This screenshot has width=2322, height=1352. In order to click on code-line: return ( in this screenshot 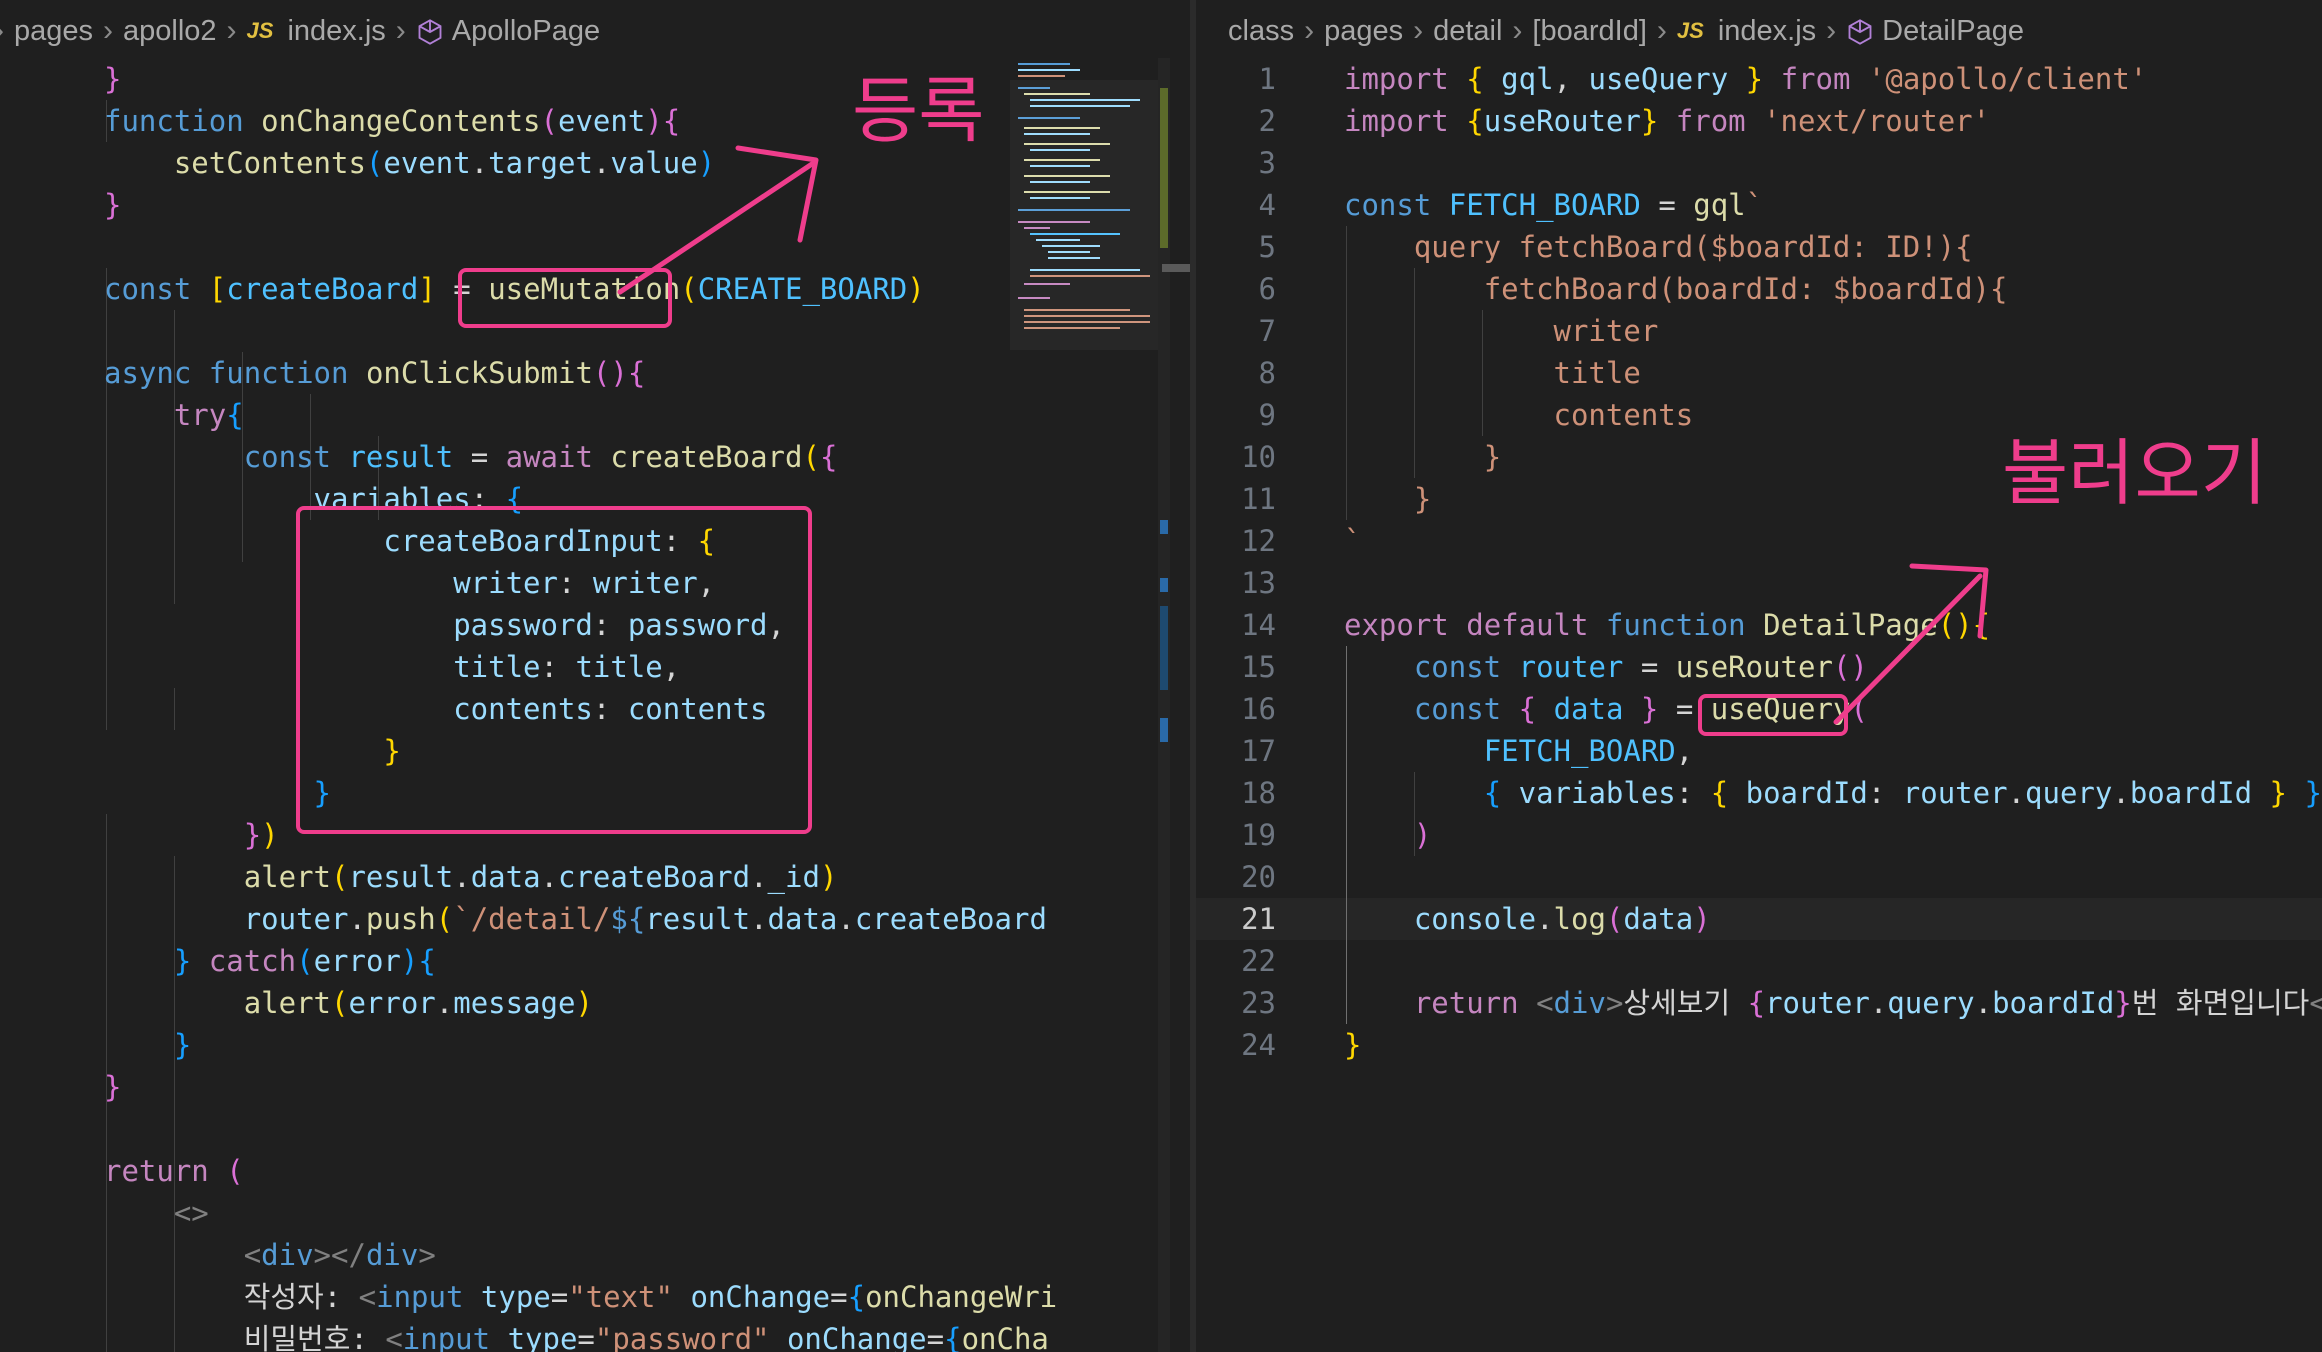, I will do `click(174, 1171)`.